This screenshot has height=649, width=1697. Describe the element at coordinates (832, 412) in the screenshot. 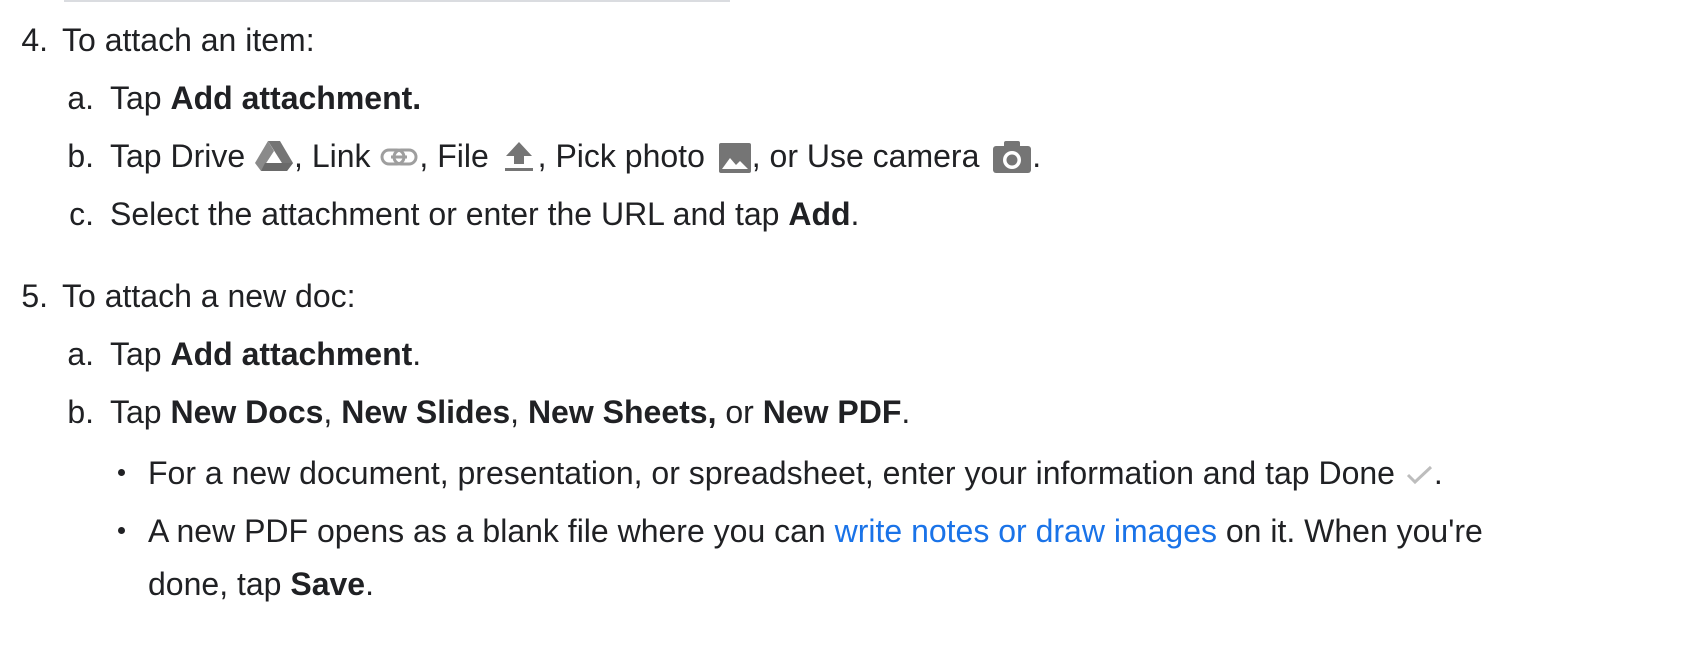

I see `new-pdf-label: New PDF` at that location.